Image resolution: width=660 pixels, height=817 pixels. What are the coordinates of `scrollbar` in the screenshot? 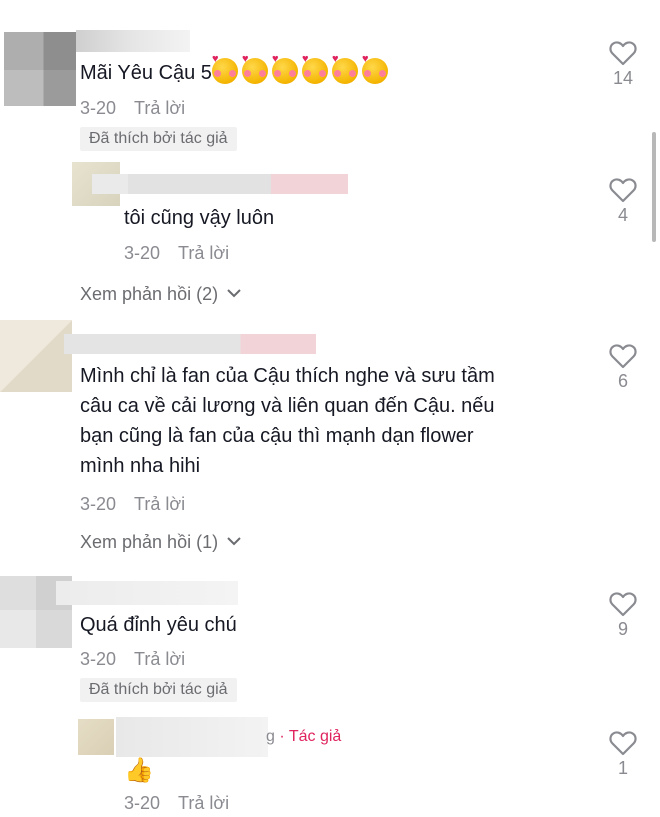 It's located at (654, 187).